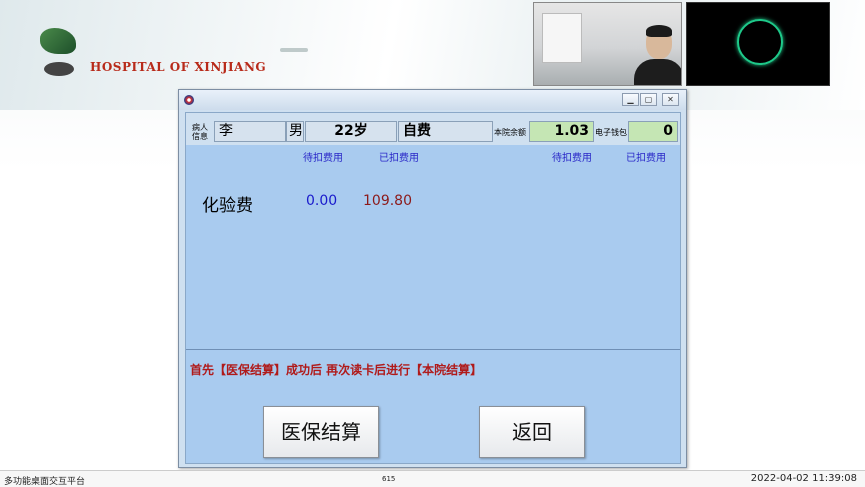 The width and height of the screenshot is (865, 487). What do you see at coordinates (227, 206) in the screenshot?
I see `fee-name: 化验费` at bounding box center [227, 206].